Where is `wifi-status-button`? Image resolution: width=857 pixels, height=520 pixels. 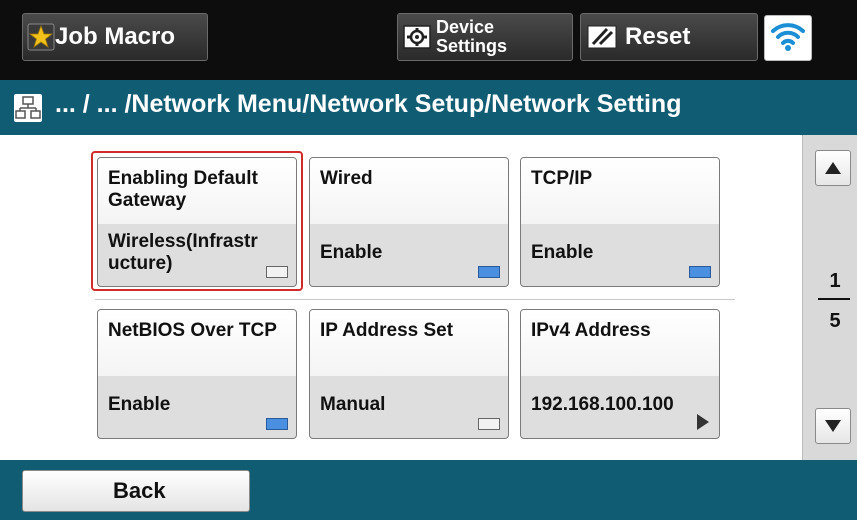 wifi-status-button is located at coordinates (788, 38).